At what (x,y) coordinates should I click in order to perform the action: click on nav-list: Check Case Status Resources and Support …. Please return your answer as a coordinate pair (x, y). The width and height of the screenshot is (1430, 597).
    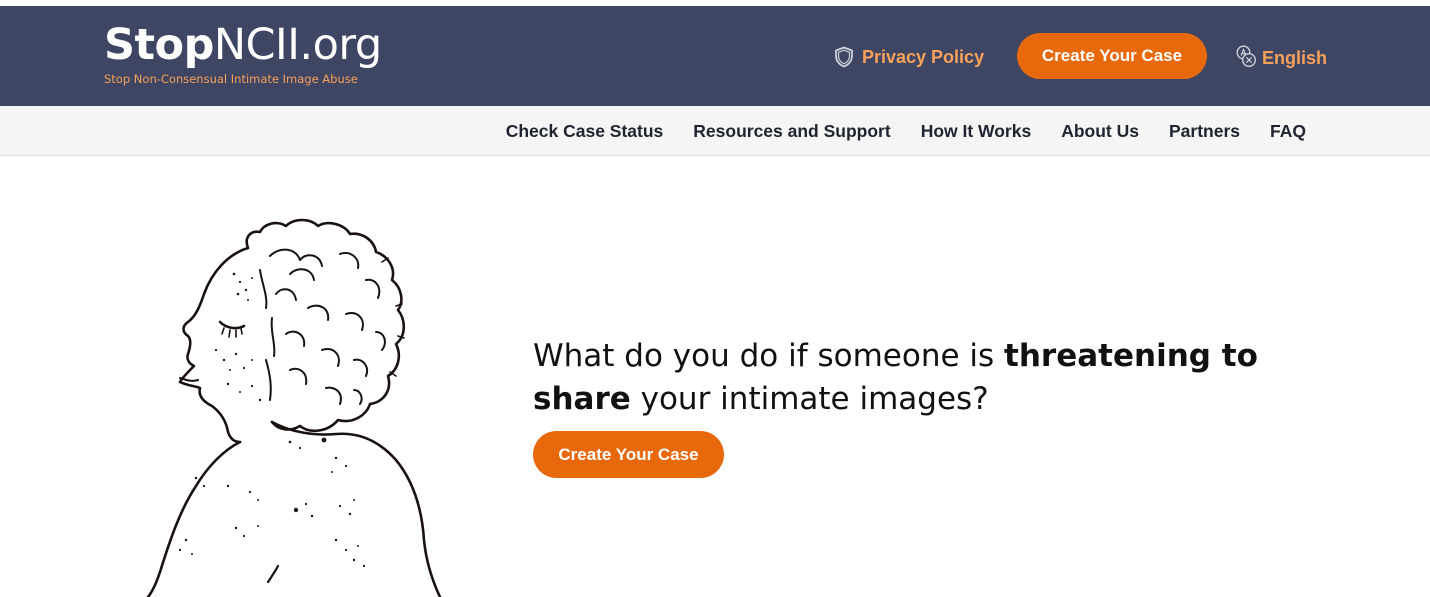
    Looking at the image, I should click on (906, 131).